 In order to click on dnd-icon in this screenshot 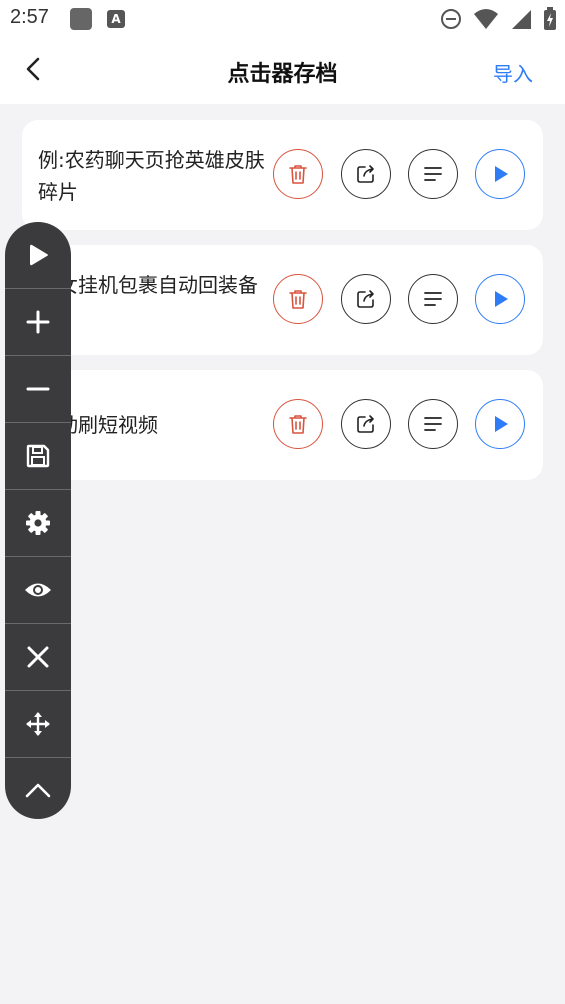, I will do `click(450, 19)`.